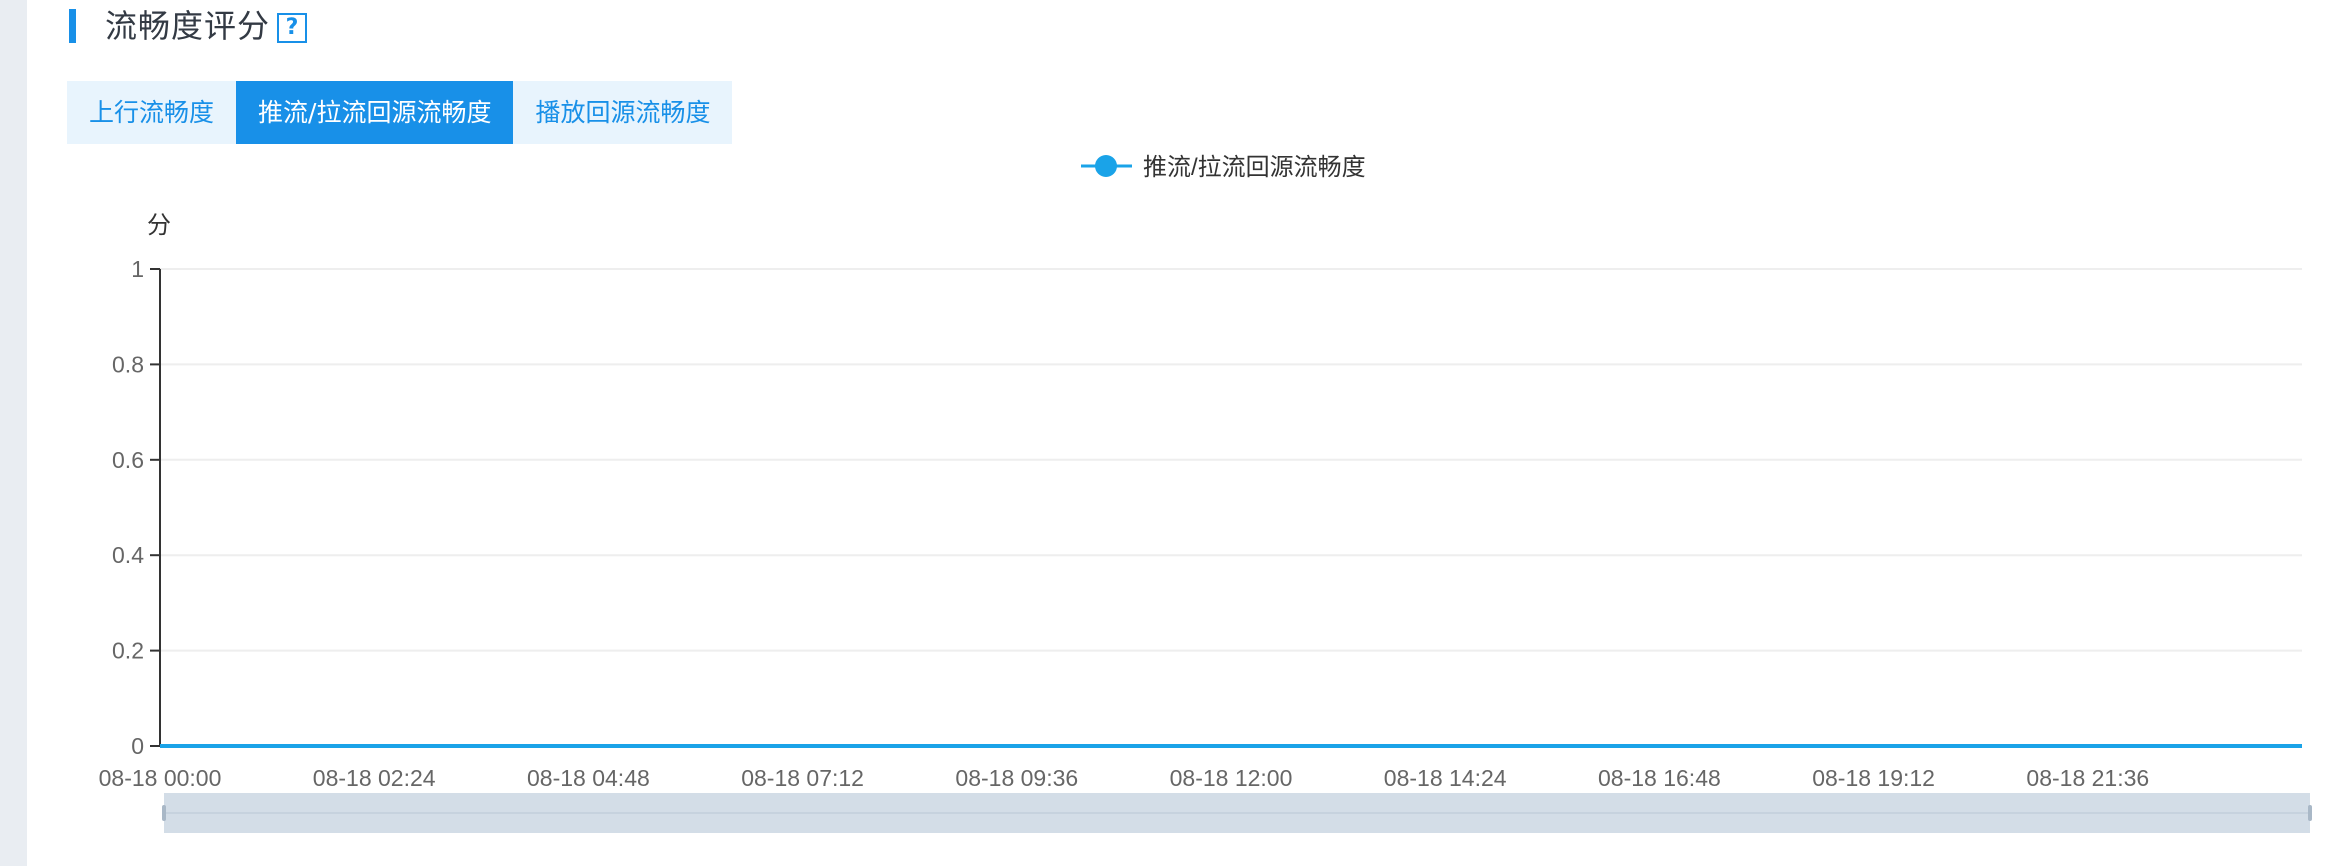  Describe the element at coordinates (1445, 778) in the screenshot. I see `x-tick-label: 08-18 14:24` at that location.